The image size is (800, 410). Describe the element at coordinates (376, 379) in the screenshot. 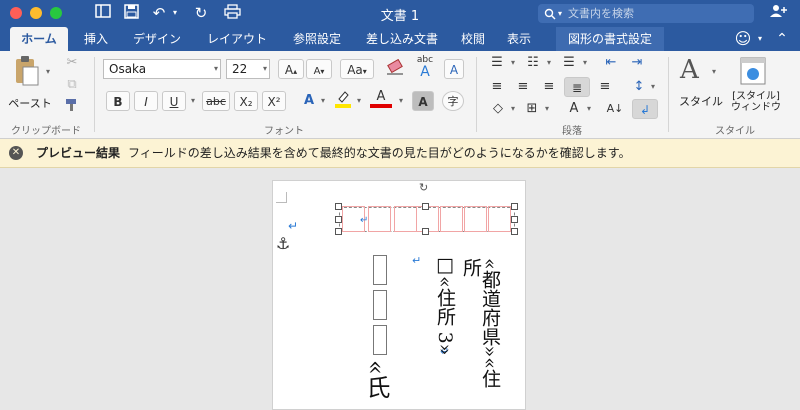

I see `recipient-name: «氏` at that location.